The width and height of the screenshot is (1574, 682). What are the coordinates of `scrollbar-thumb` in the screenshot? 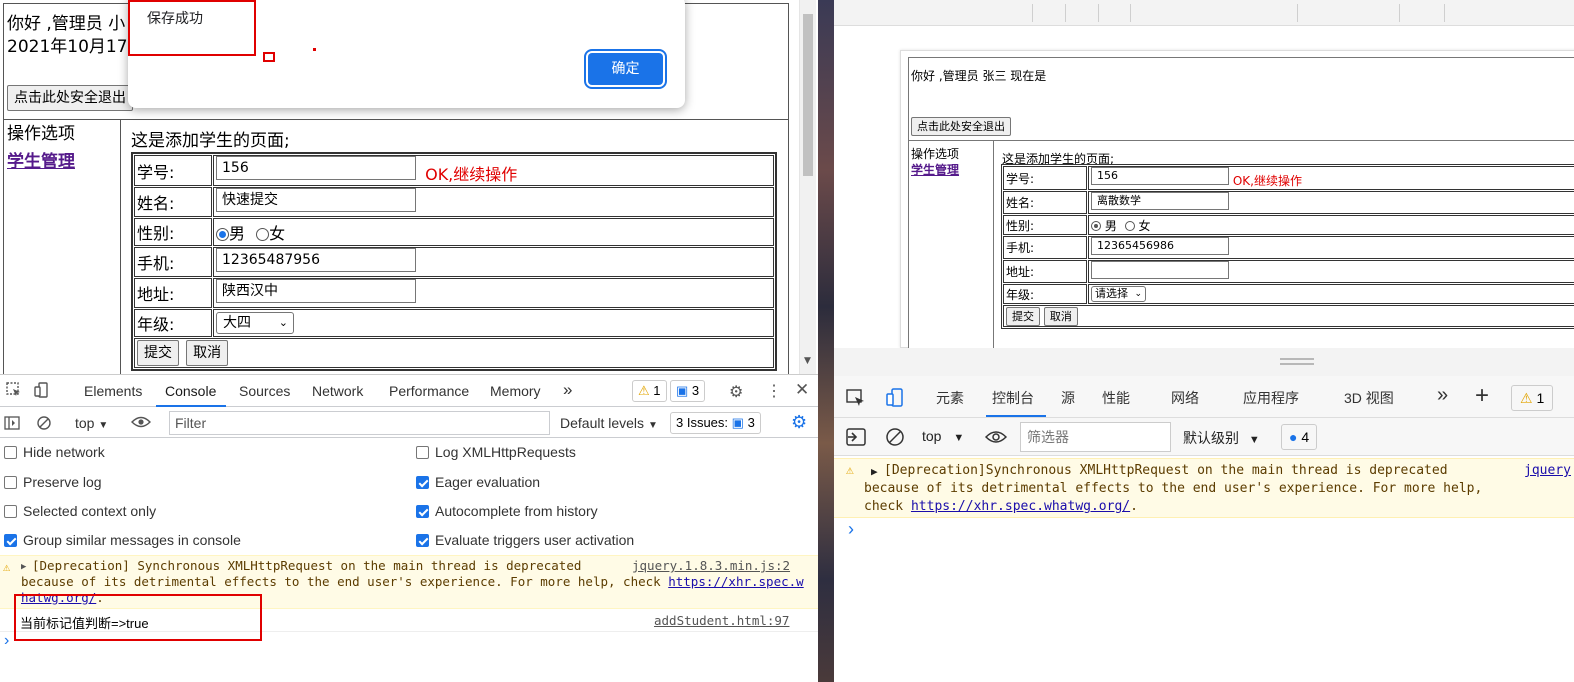 It's located at (808, 95).